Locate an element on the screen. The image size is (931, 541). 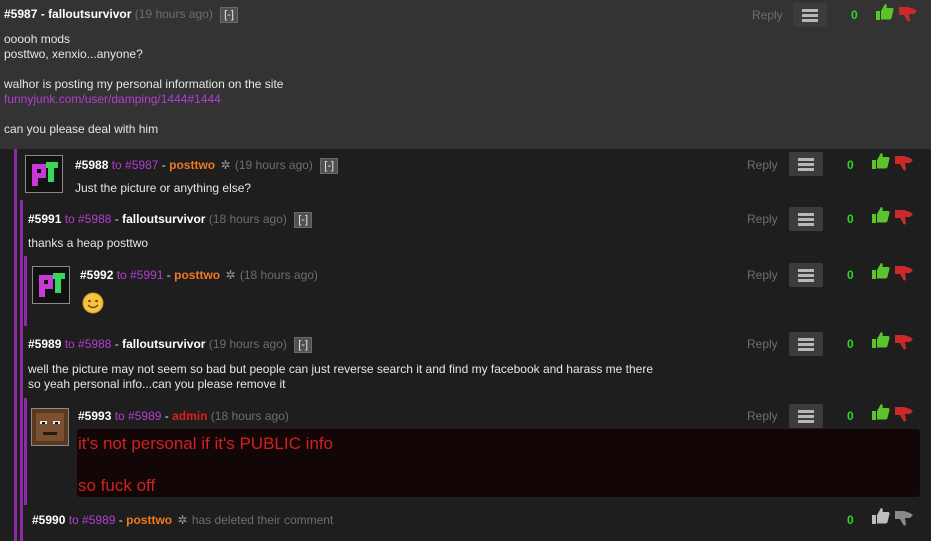
comment-header: #5993 to #5989 - admin (18 hours ago) is located at coordinates (183, 416).